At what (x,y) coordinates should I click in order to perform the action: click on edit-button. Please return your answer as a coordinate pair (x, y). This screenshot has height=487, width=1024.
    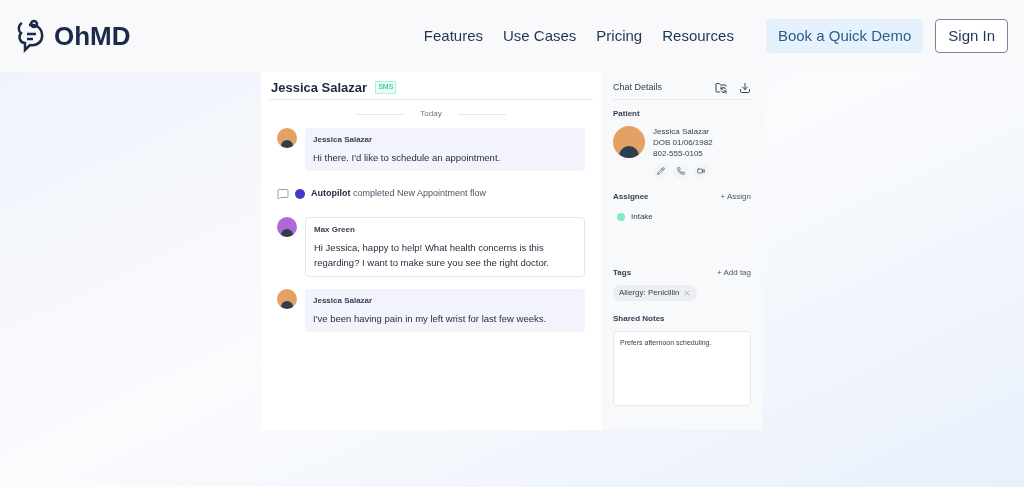
    Looking at the image, I should click on (661, 171).